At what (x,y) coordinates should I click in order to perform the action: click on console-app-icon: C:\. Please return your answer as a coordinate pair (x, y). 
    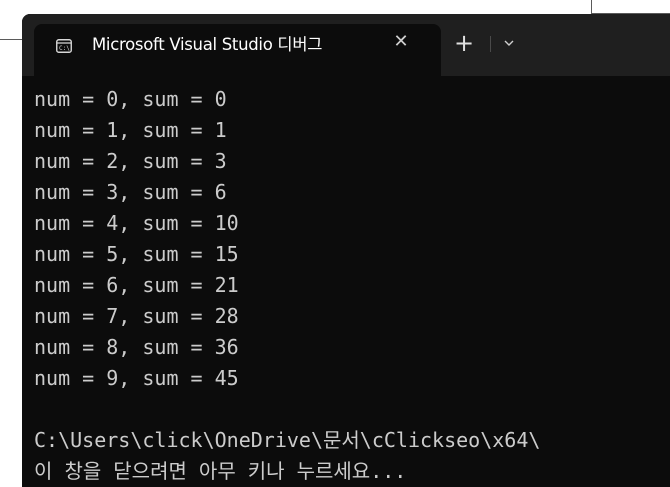
    Looking at the image, I should click on (64, 45).